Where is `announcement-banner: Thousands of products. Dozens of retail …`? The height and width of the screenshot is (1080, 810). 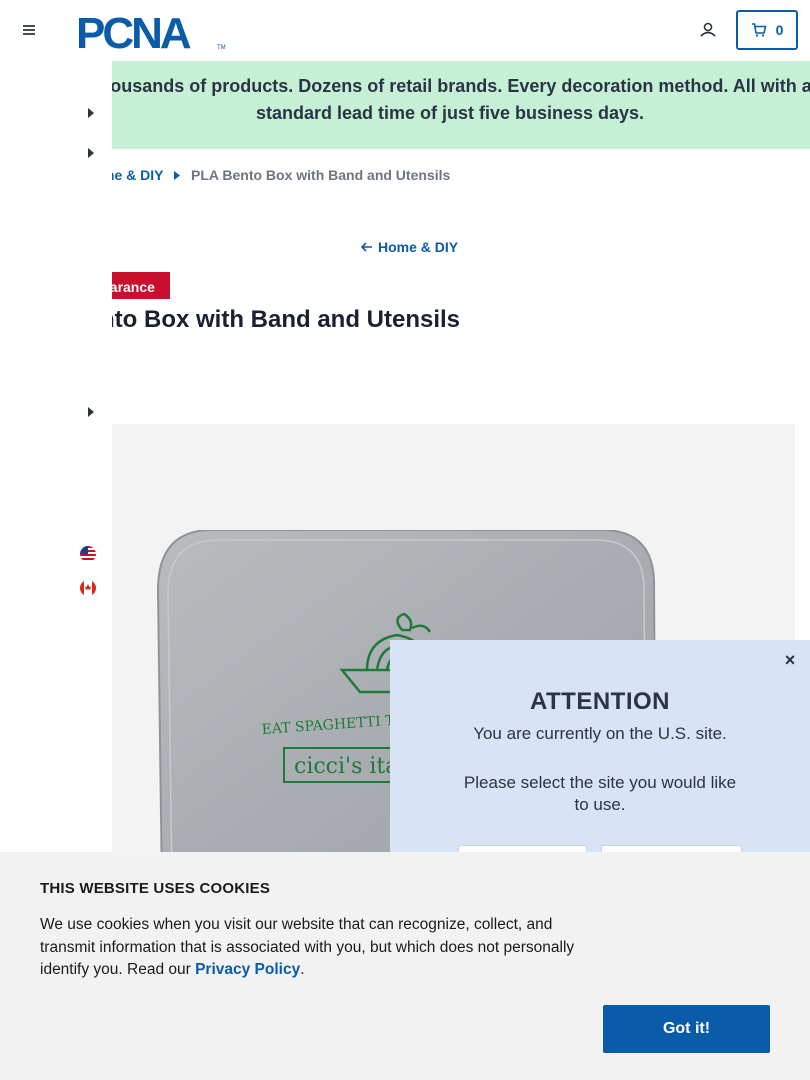
announcement-banner: Thousands of products. Dozens of retail … is located at coordinates (405, 105).